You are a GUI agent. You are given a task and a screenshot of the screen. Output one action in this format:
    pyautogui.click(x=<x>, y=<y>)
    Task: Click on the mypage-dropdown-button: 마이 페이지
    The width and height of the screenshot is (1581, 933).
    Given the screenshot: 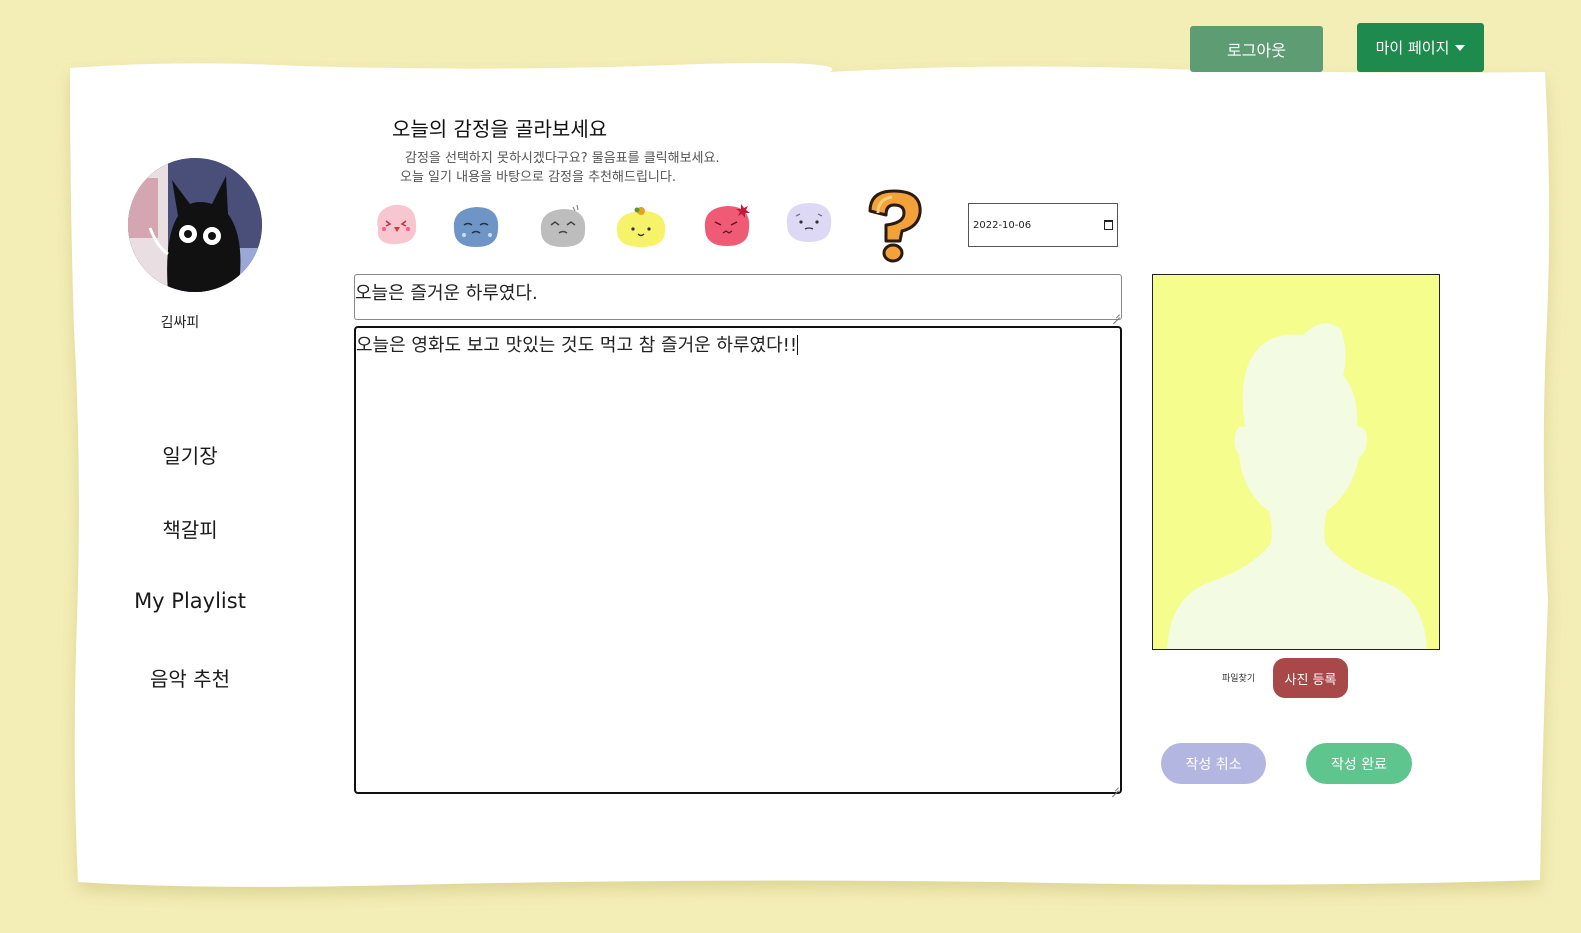 What is the action you would take?
    pyautogui.click(x=1420, y=47)
    